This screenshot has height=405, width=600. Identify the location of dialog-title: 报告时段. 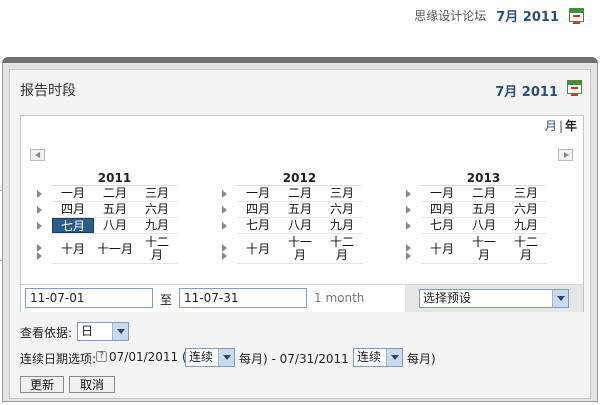
(48, 91).